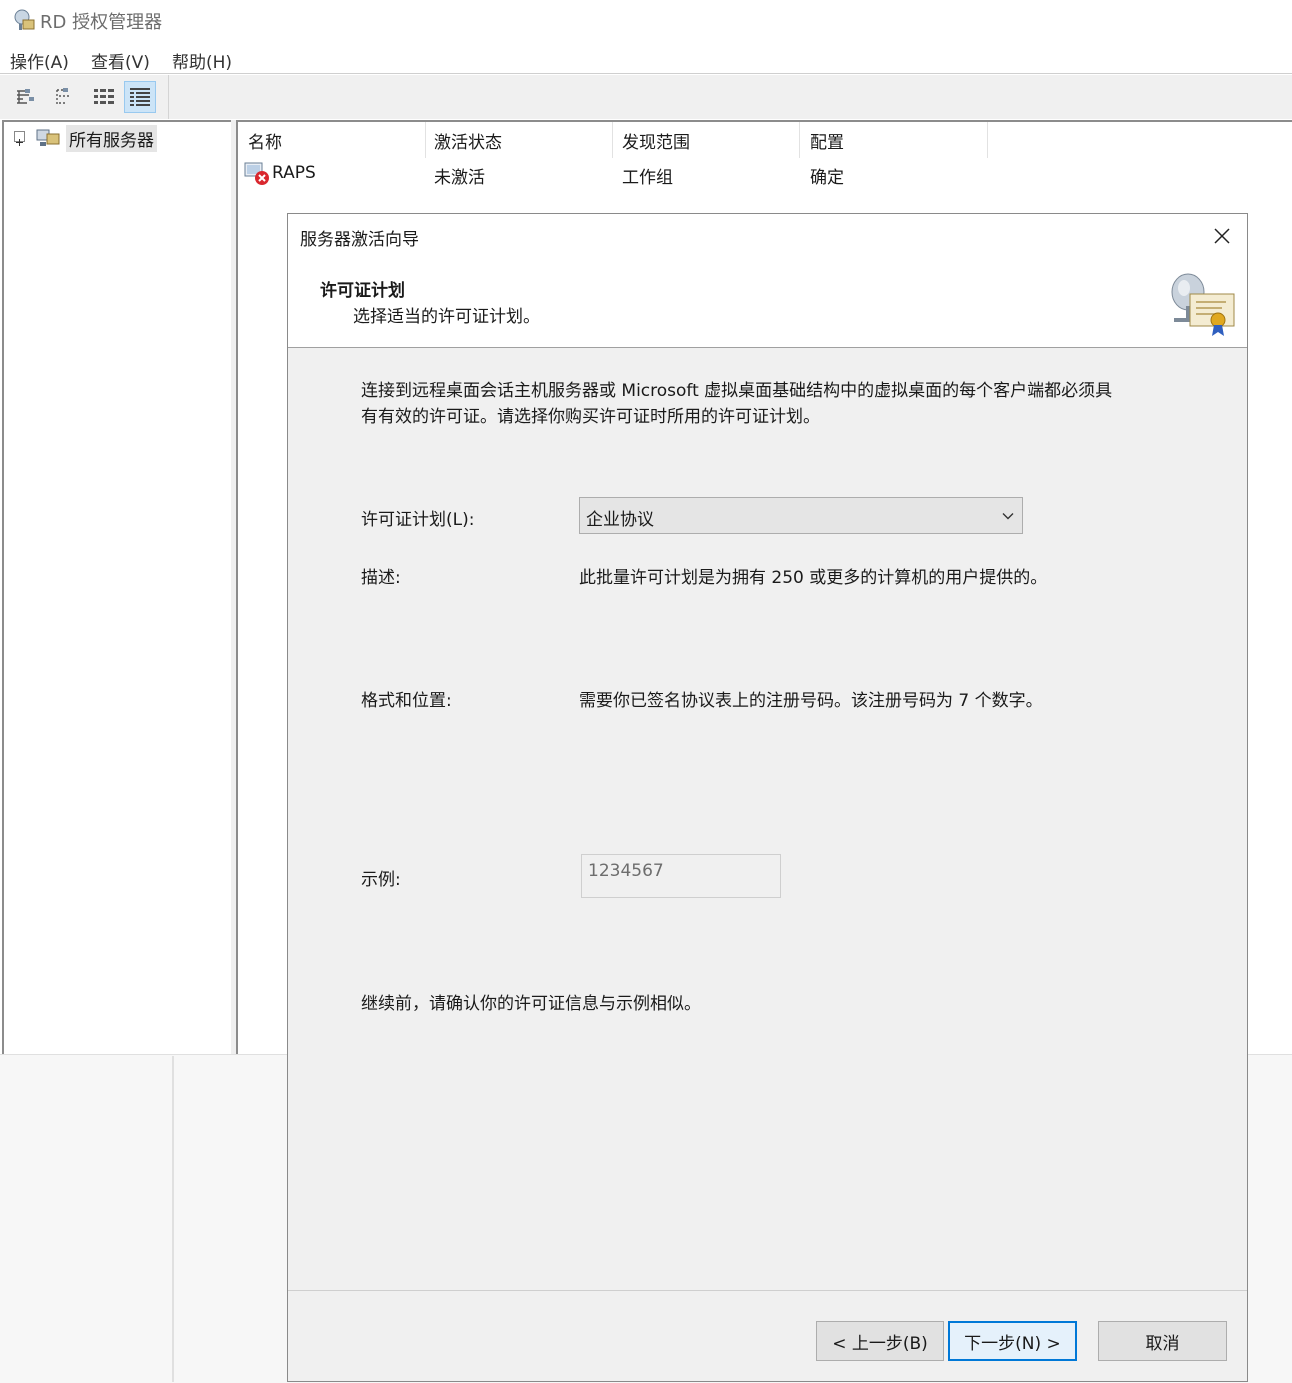 The height and width of the screenshot is (1383, 1292). I want to click on collapse-view-icon, so click(65, 97).